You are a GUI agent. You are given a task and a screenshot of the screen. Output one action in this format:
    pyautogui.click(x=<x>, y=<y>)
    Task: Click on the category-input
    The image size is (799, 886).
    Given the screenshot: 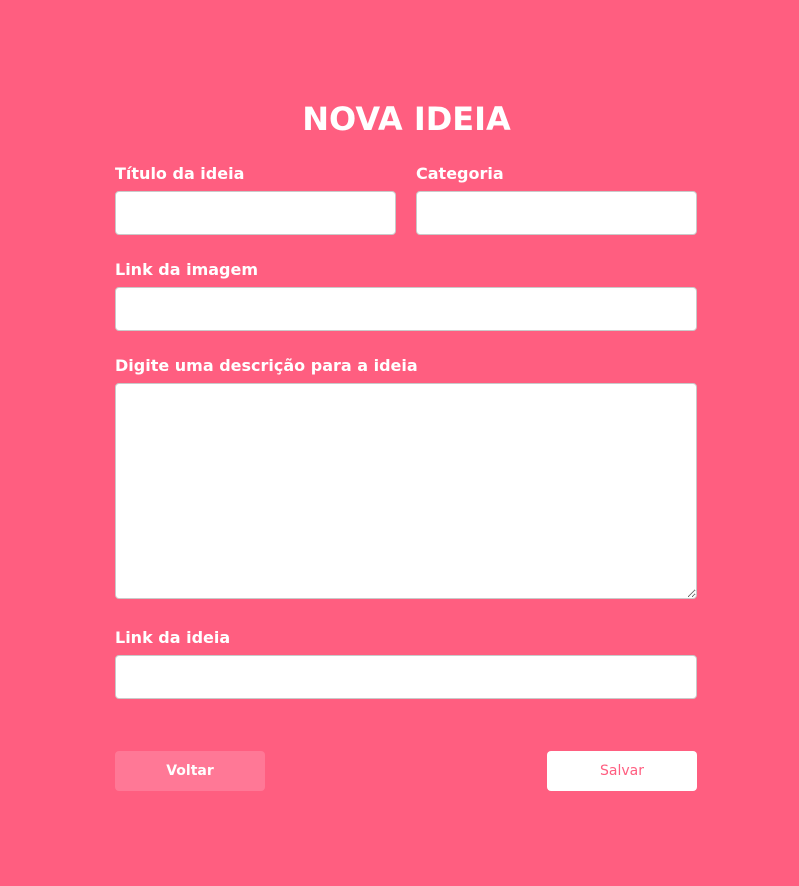 What is the action you would take?
    pyautogui.click(x=556, y=213)
    